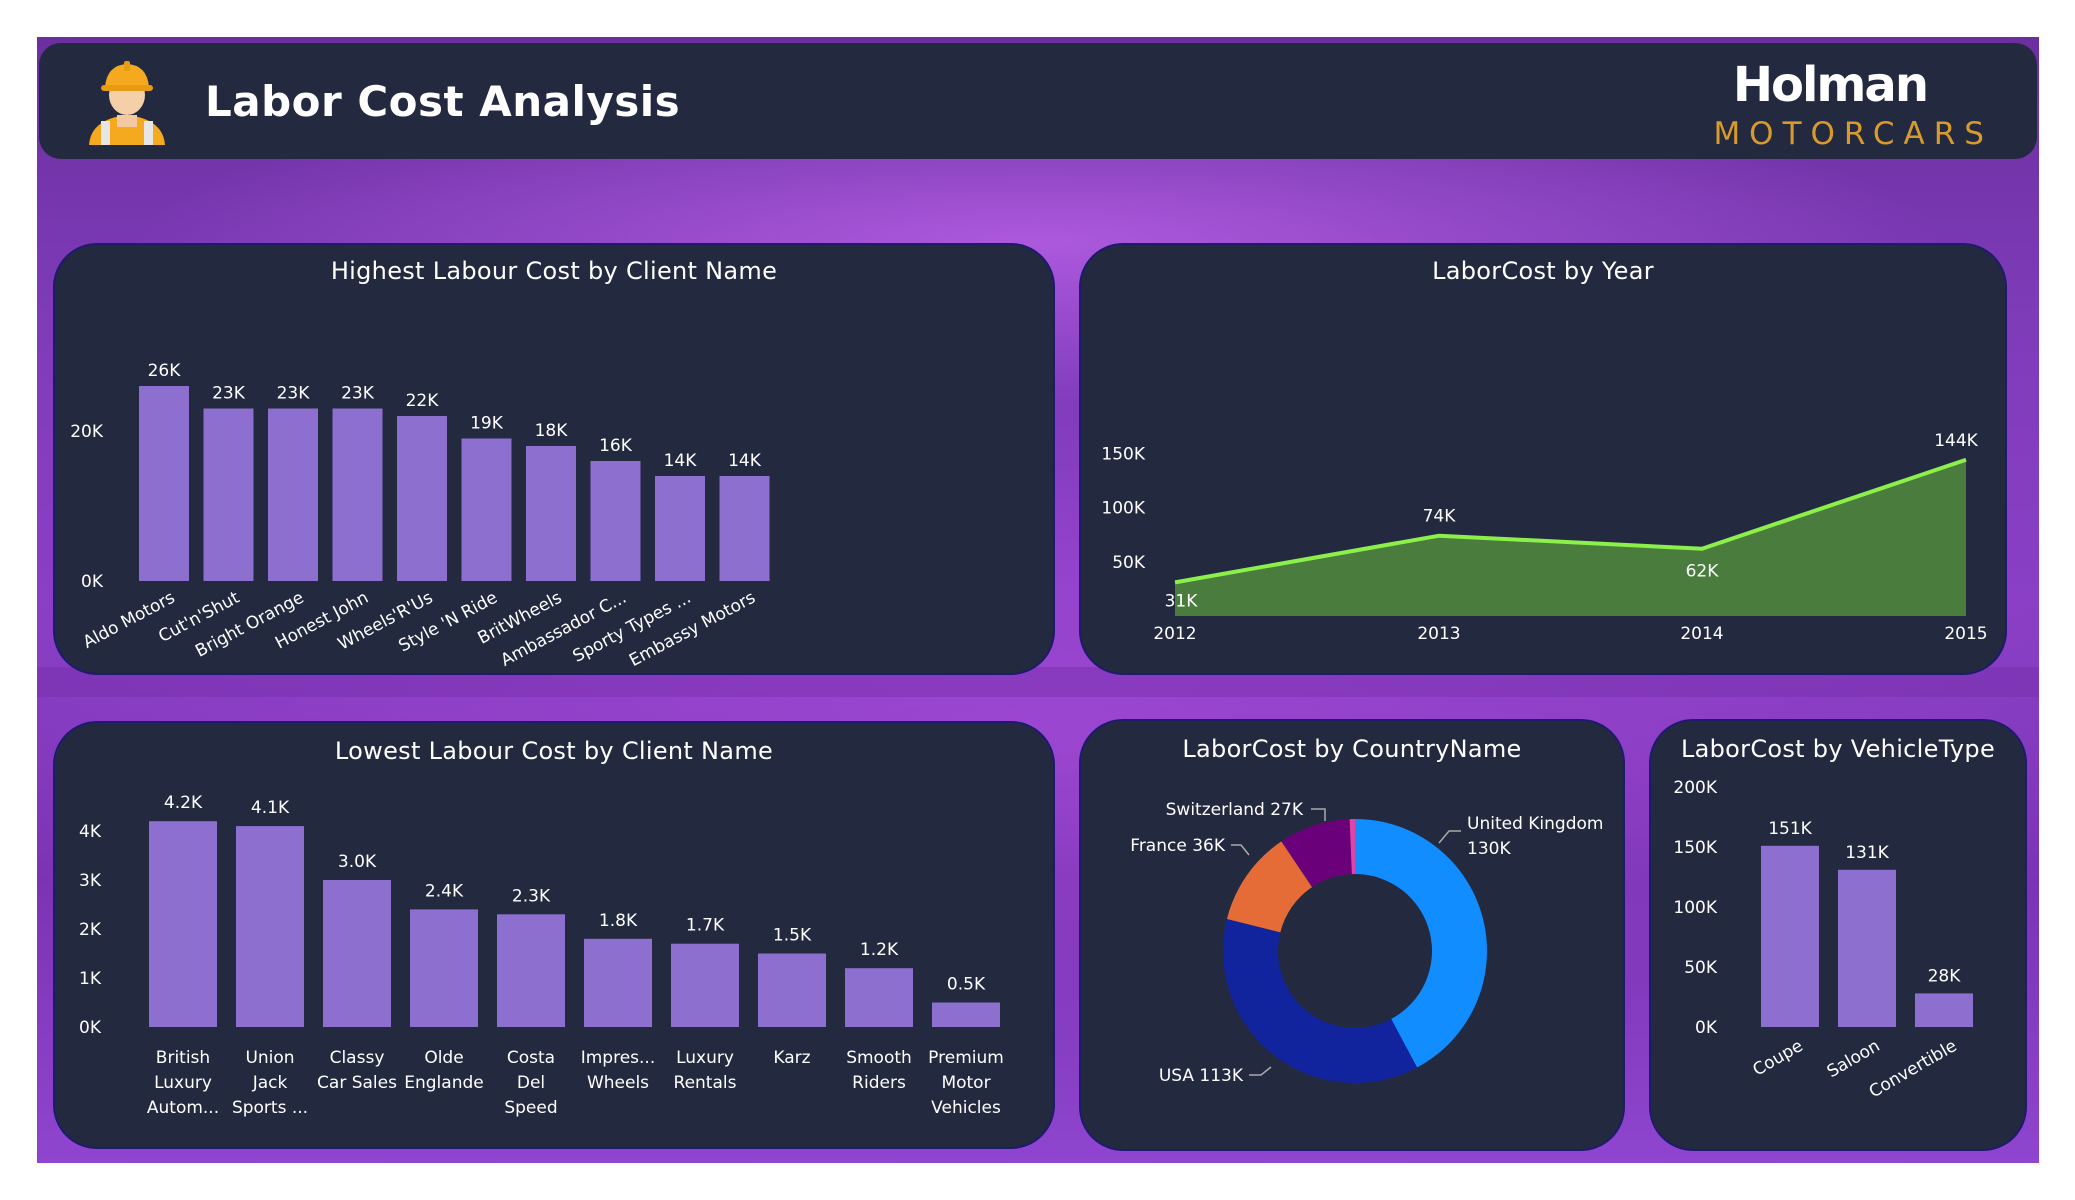 The image size is (2075, 1200). I want to click on x-tick-label: Karz, so click(791, 1058).